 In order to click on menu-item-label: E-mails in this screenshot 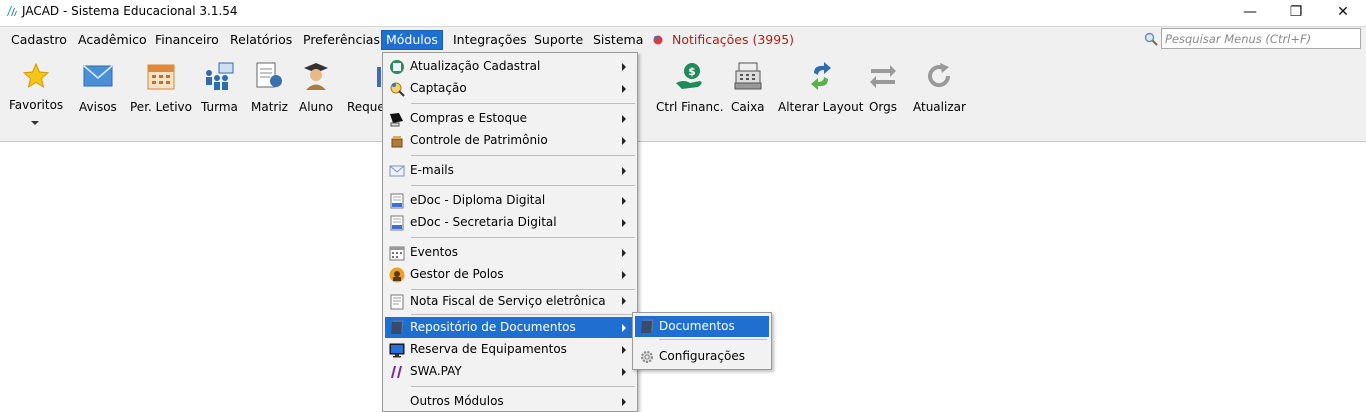, I will do `click(432, 170)`.